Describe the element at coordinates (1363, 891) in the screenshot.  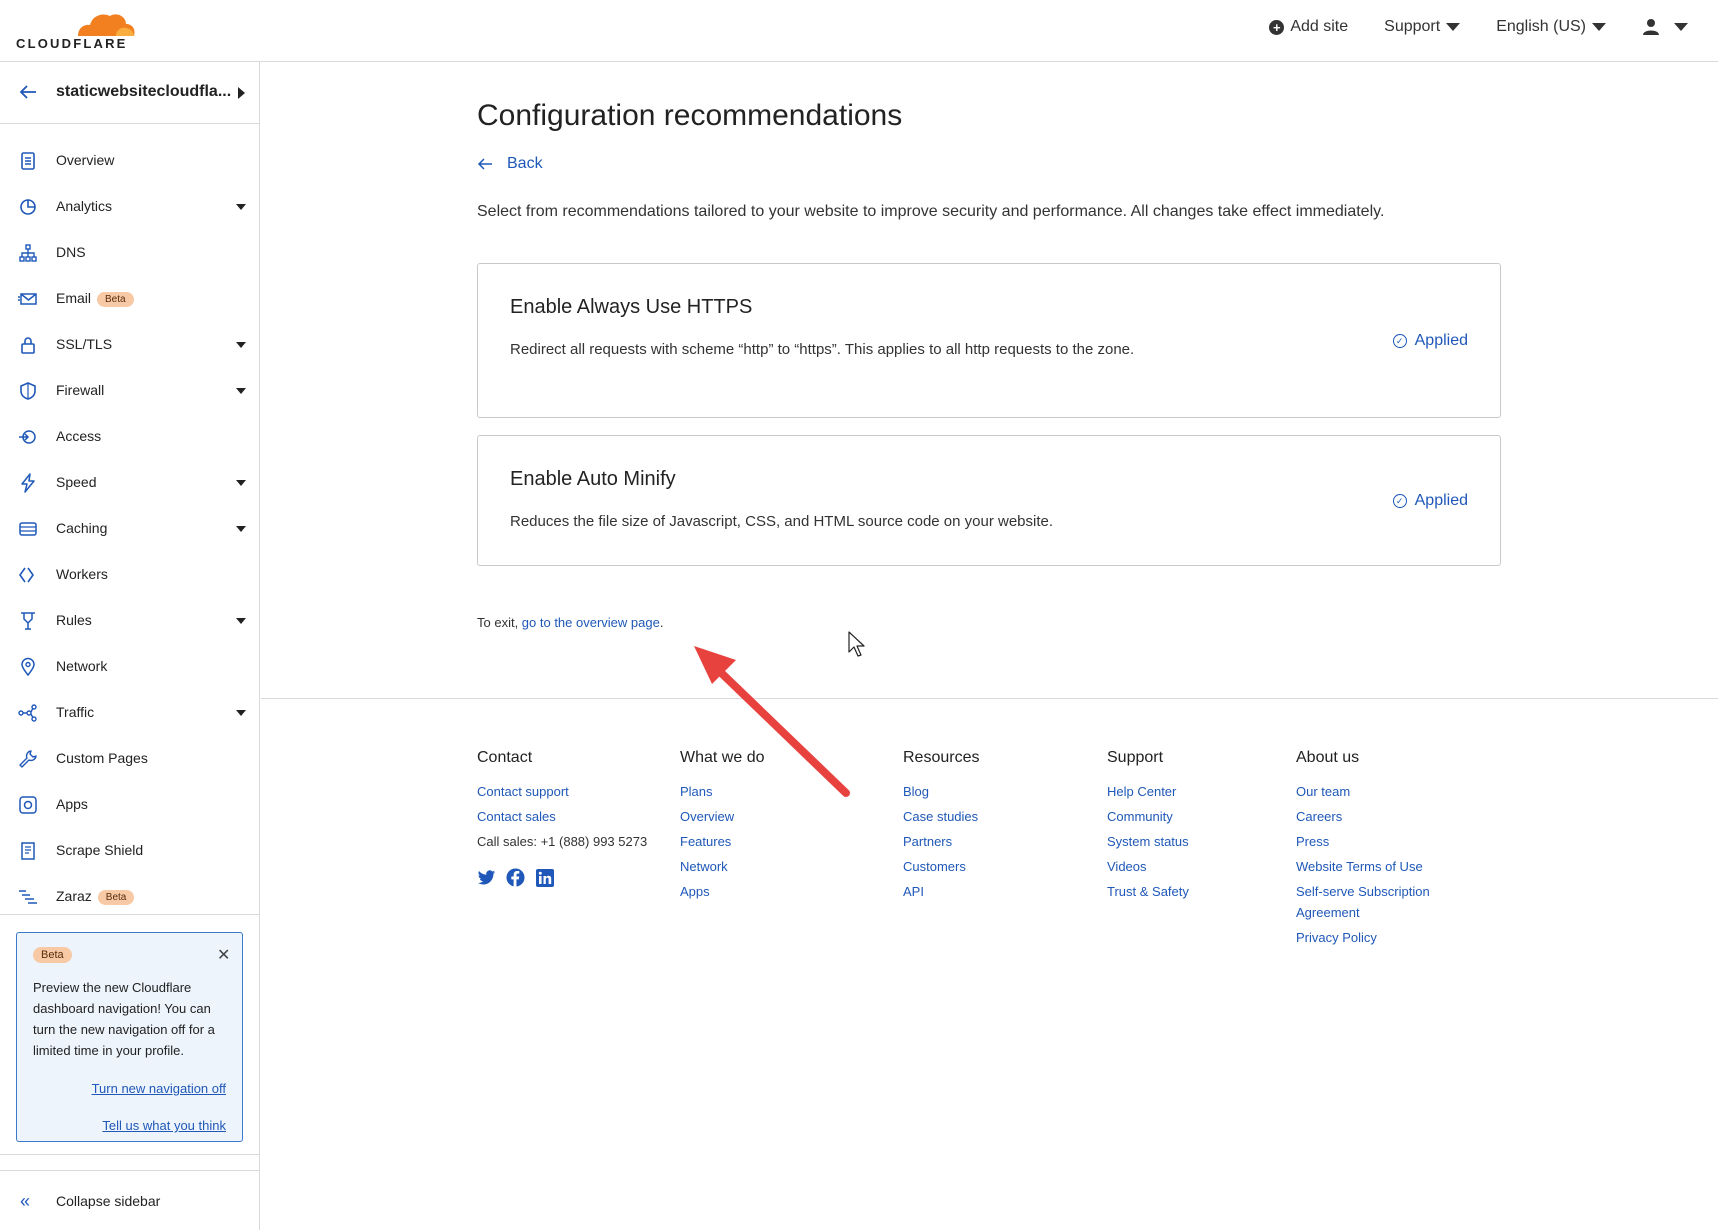
I see `footer-link: Self-serve Subscription` at that location.